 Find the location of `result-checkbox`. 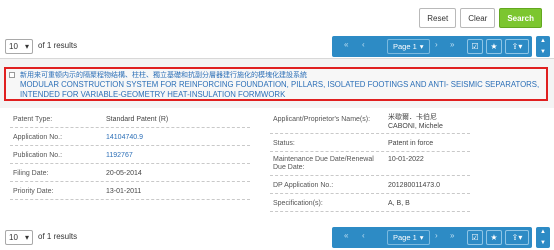

result-checkbox is located at coordinates (12, 75).